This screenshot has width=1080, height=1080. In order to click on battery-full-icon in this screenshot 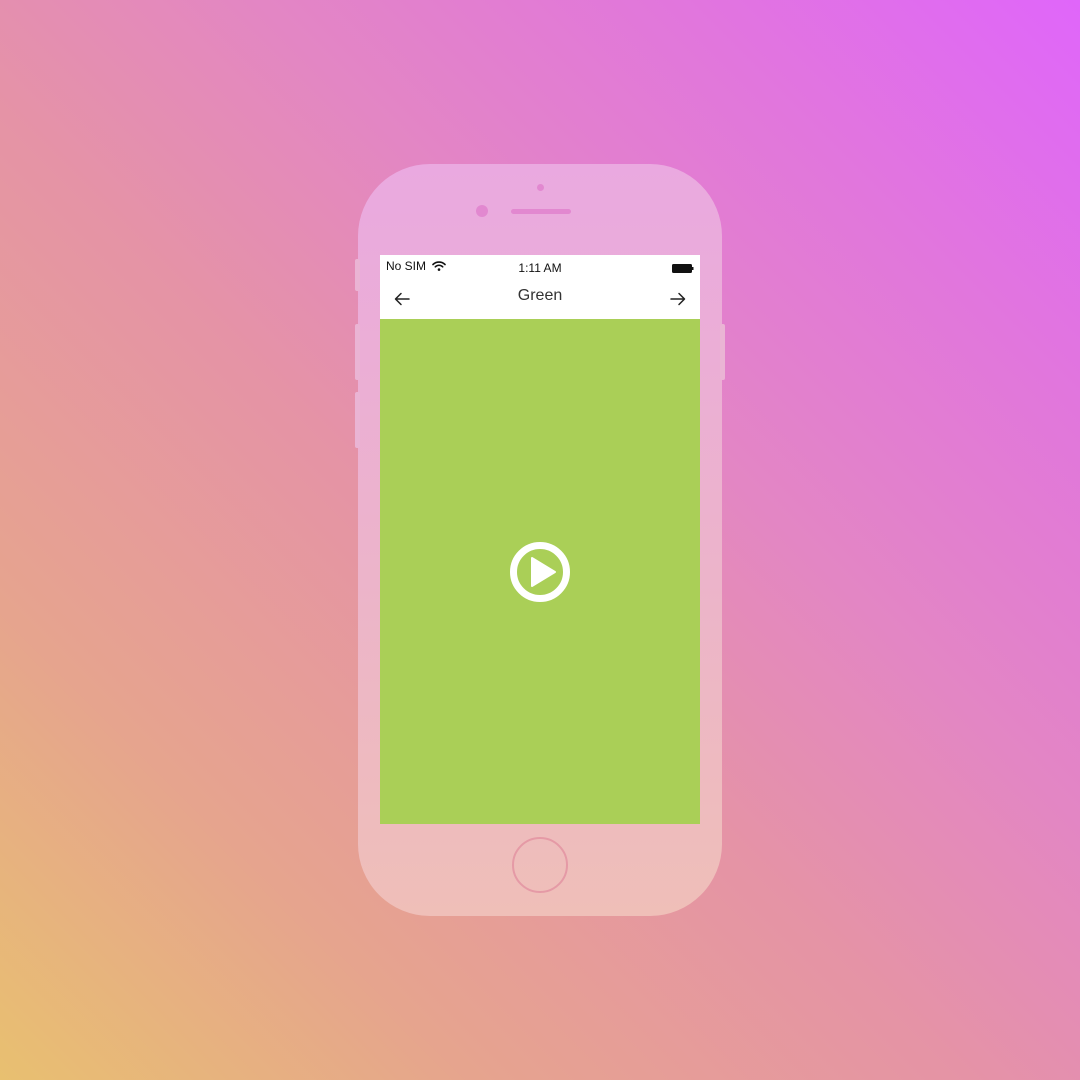, I will do `click(683, 268)`.